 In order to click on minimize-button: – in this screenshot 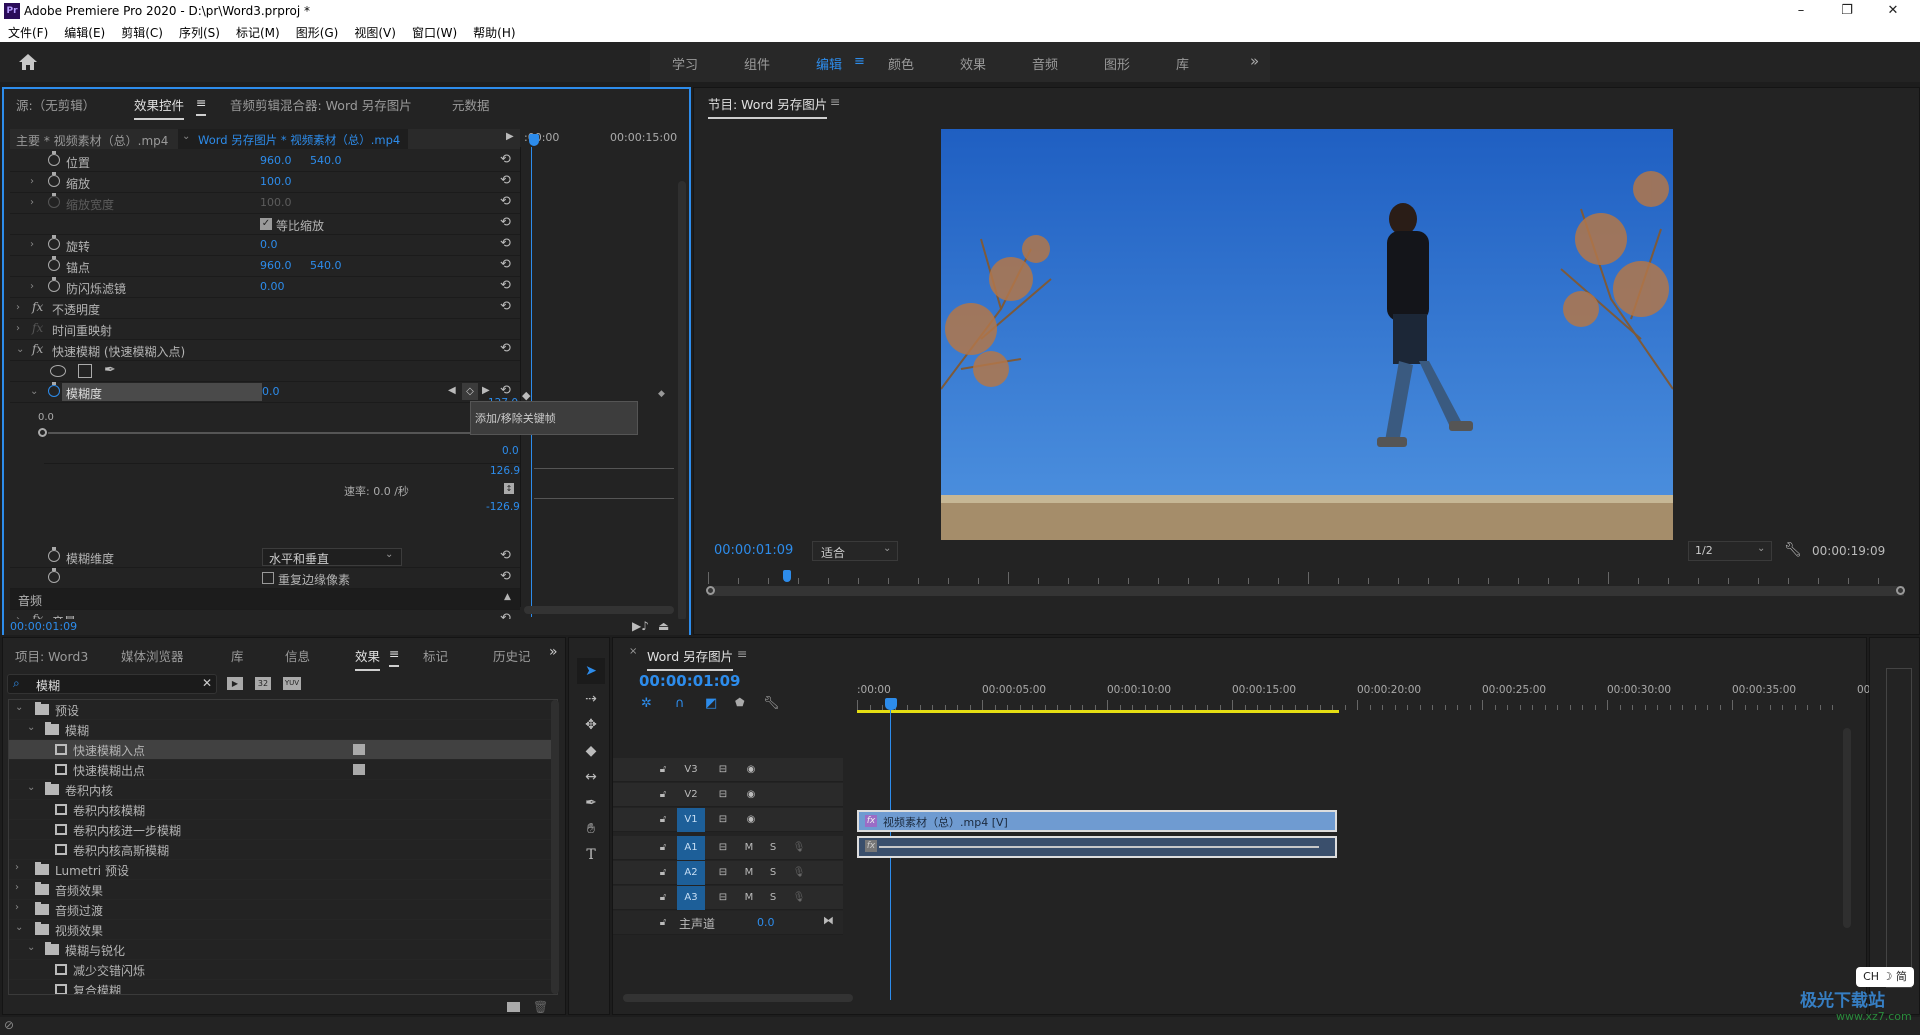, I will do `click(1801, 11)`.